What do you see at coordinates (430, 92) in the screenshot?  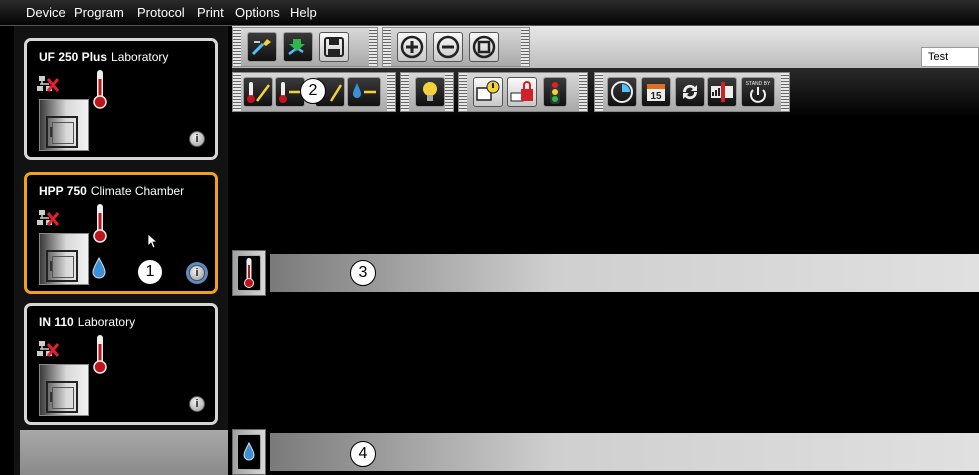 I see `light-bulb-icon` at bounding box center [430, 92].